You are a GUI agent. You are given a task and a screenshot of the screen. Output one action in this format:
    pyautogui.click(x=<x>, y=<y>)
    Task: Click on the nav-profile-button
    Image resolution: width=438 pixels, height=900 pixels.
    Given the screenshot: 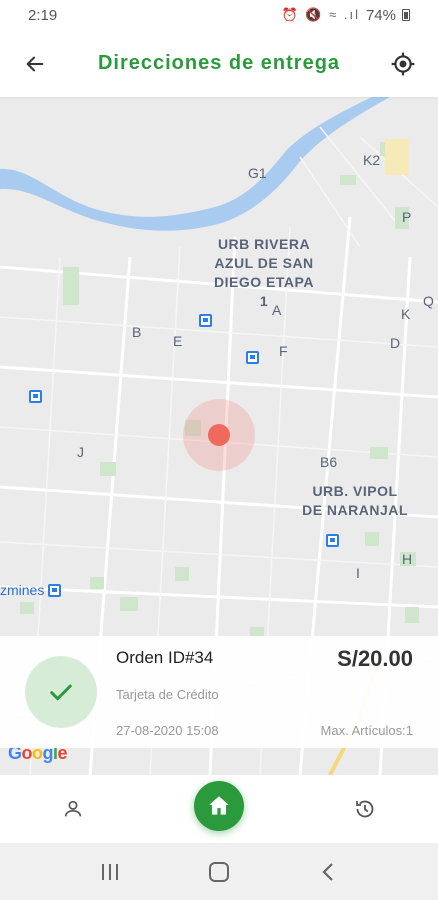 What is the action you would take?
    pyautogui.click(x=73, y=809)
    